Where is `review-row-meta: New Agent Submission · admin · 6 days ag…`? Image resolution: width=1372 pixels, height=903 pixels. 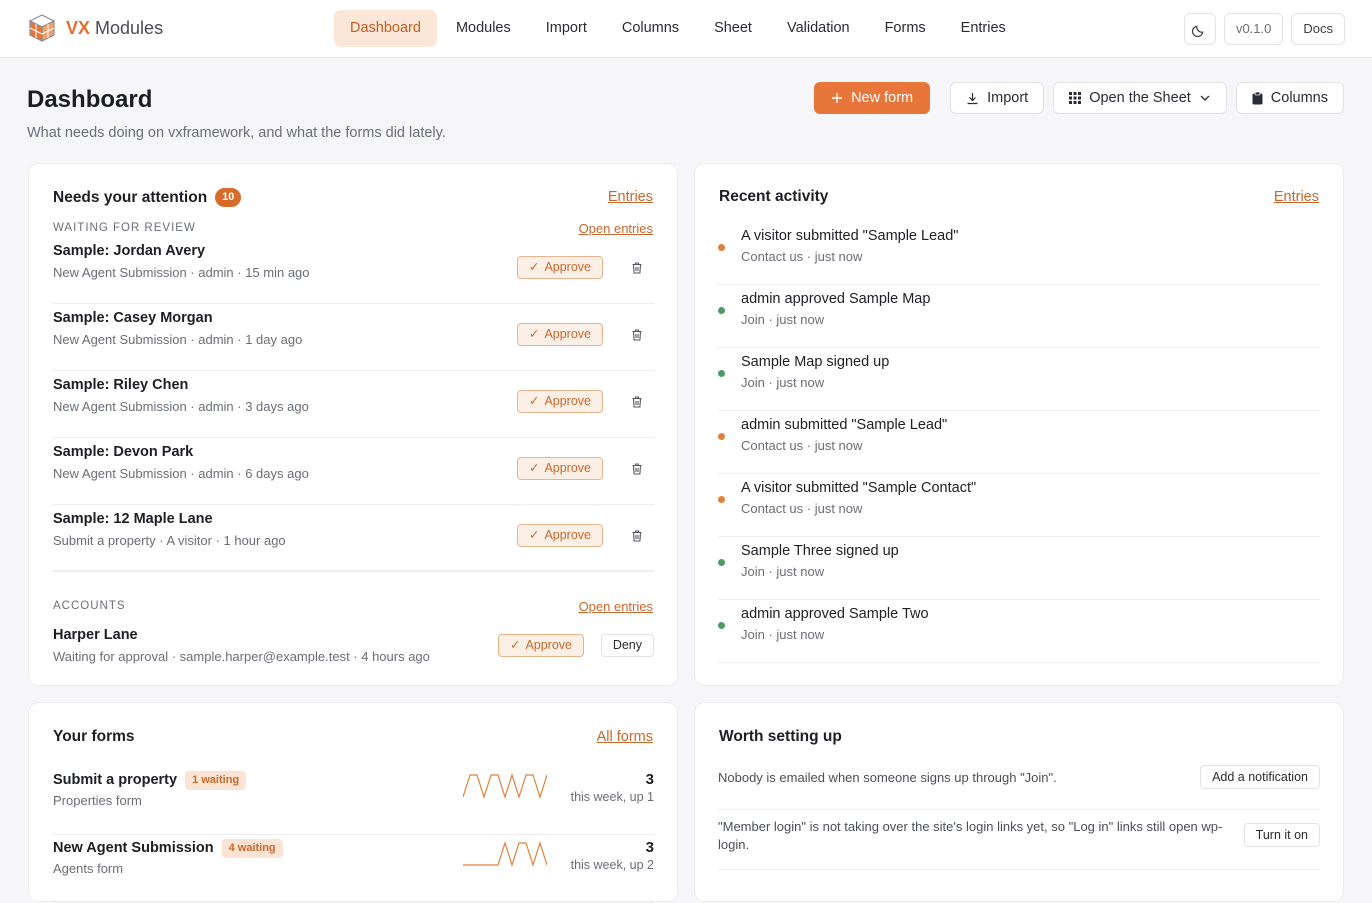
review-row-meta: New Agent Submission · admin · 6 days ag… is located at coordinates (181, 473).